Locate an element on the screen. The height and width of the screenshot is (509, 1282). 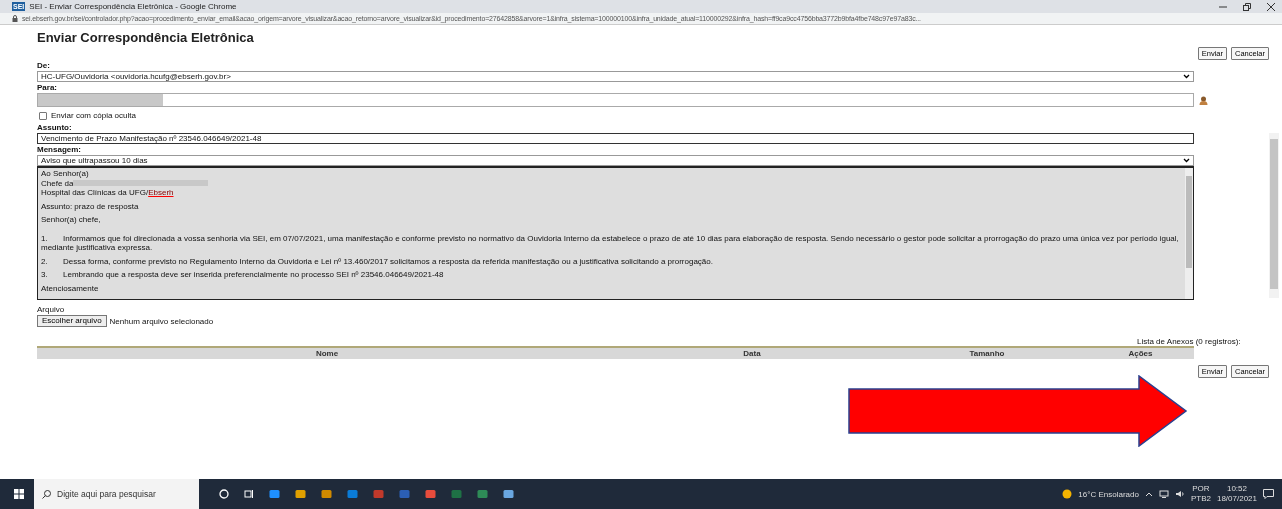
checkbox-label: Enviar com cópia oculta is located at coordinates (93, 115).